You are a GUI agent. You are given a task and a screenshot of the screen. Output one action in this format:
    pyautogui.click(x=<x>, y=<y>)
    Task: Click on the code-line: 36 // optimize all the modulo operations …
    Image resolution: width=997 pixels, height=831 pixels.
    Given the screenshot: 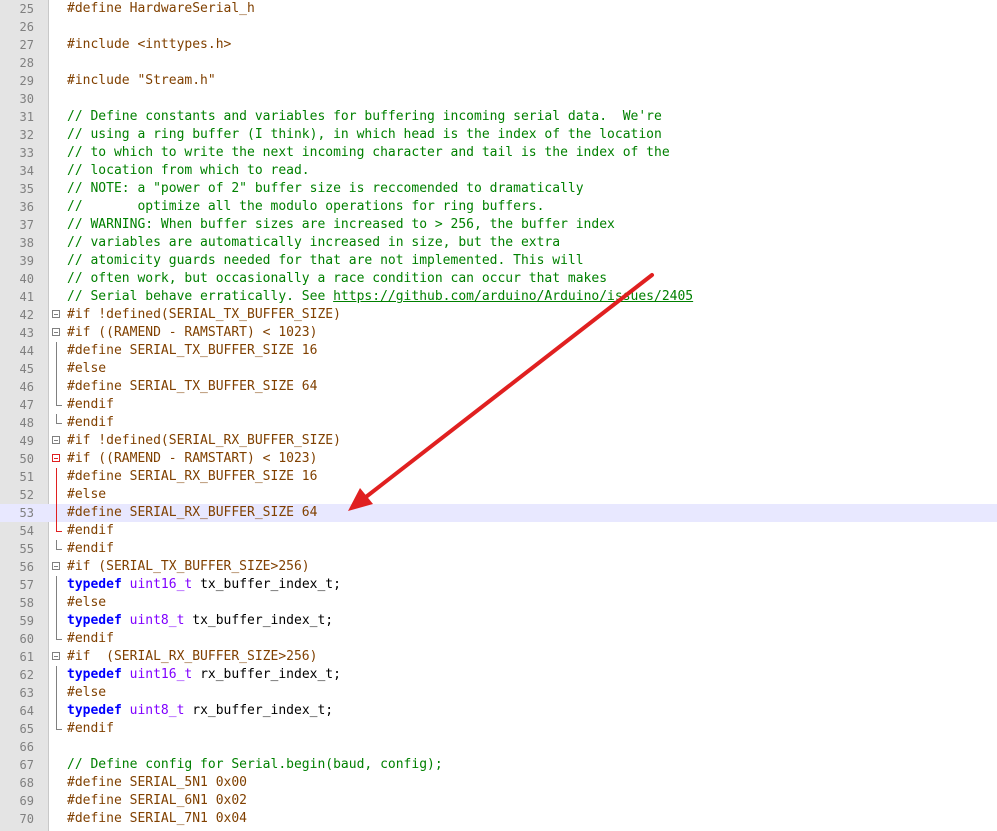 What is the action you would take?
    pyautogui.click(x=498, y=207)
    